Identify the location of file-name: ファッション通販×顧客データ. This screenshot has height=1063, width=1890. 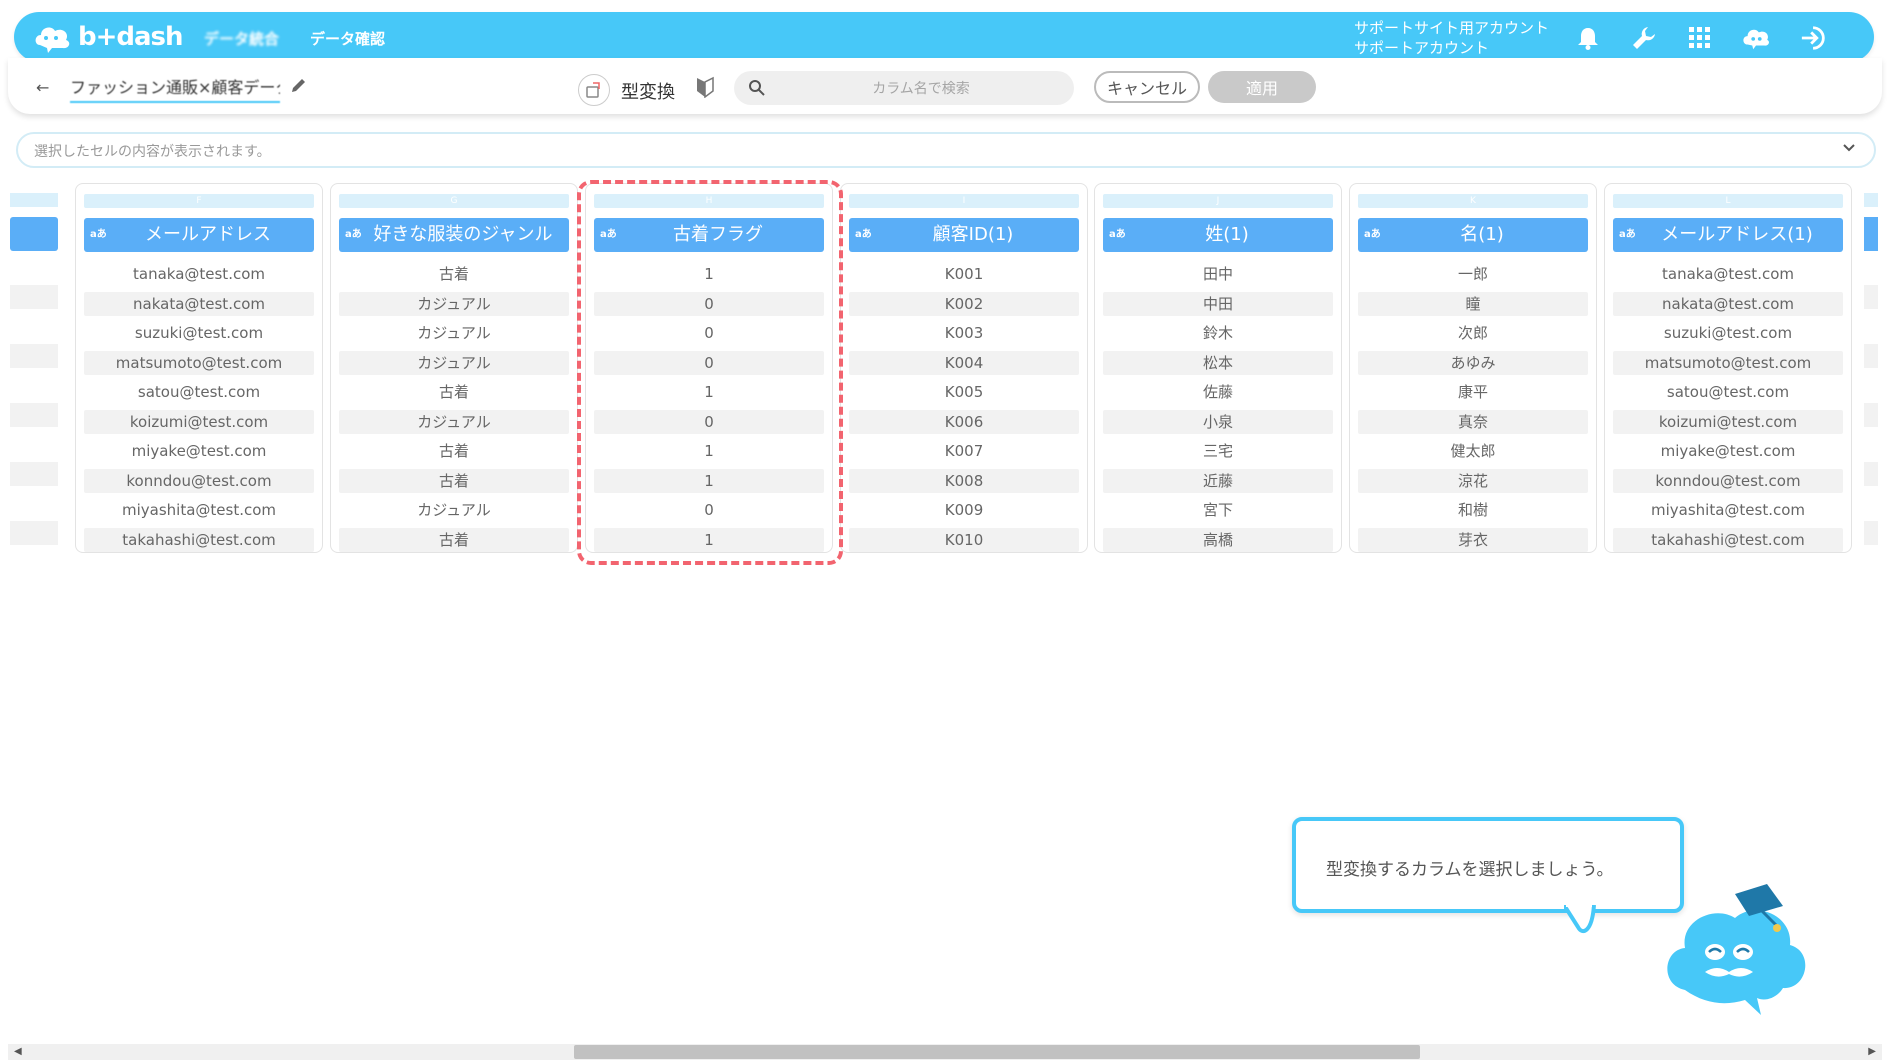
(175, 88).